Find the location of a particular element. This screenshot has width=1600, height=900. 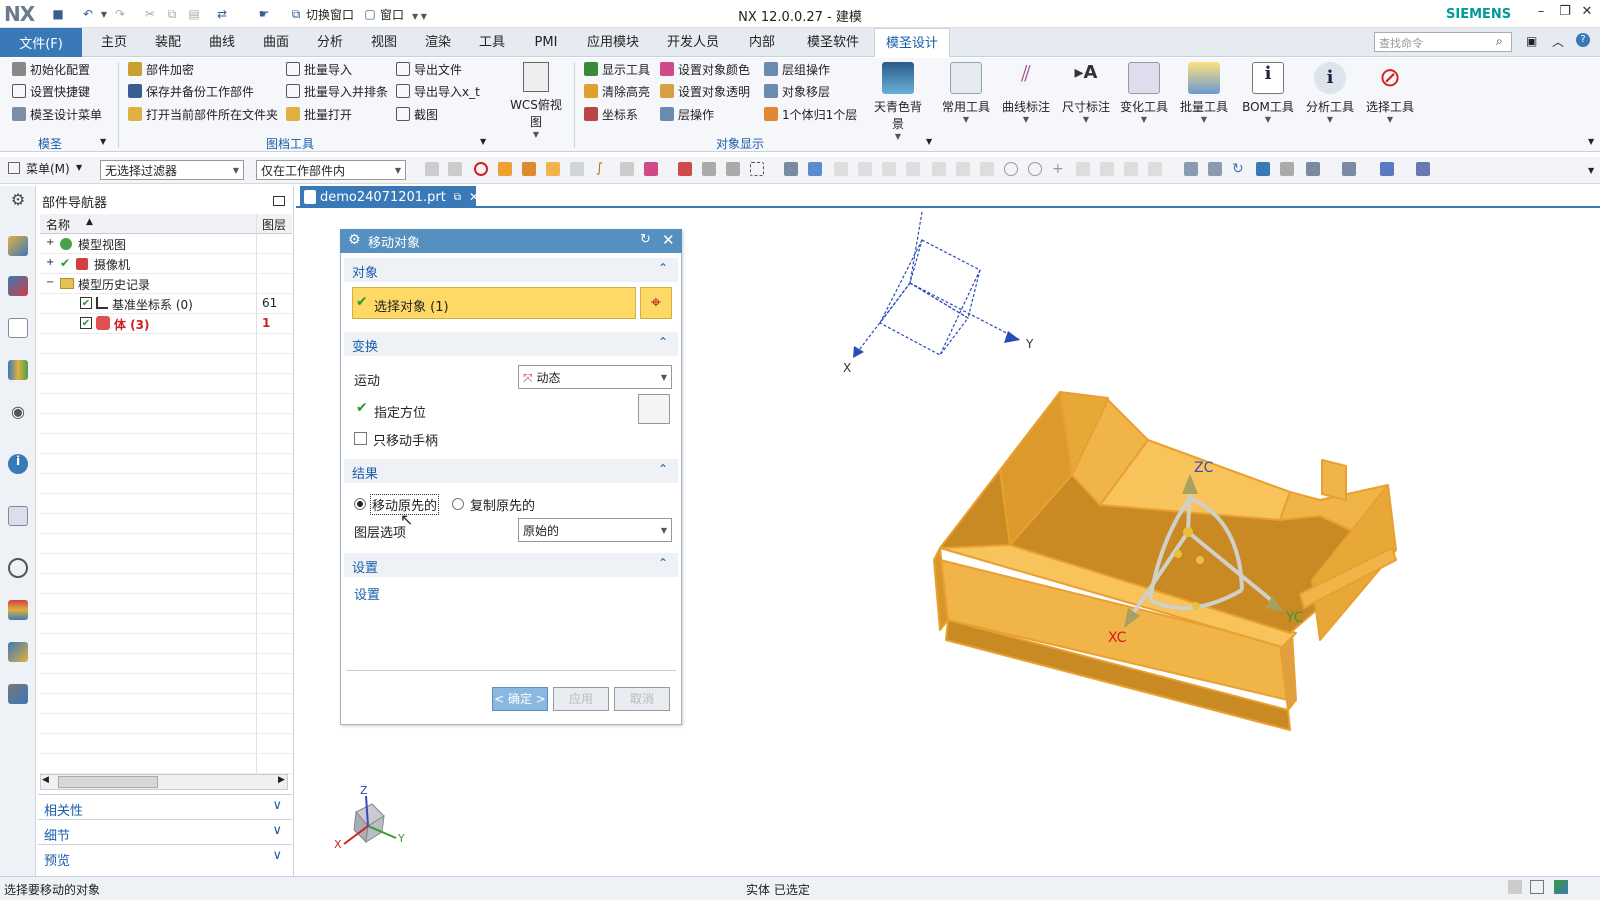

fit-view-icon is located at coordinates (1191, 169).